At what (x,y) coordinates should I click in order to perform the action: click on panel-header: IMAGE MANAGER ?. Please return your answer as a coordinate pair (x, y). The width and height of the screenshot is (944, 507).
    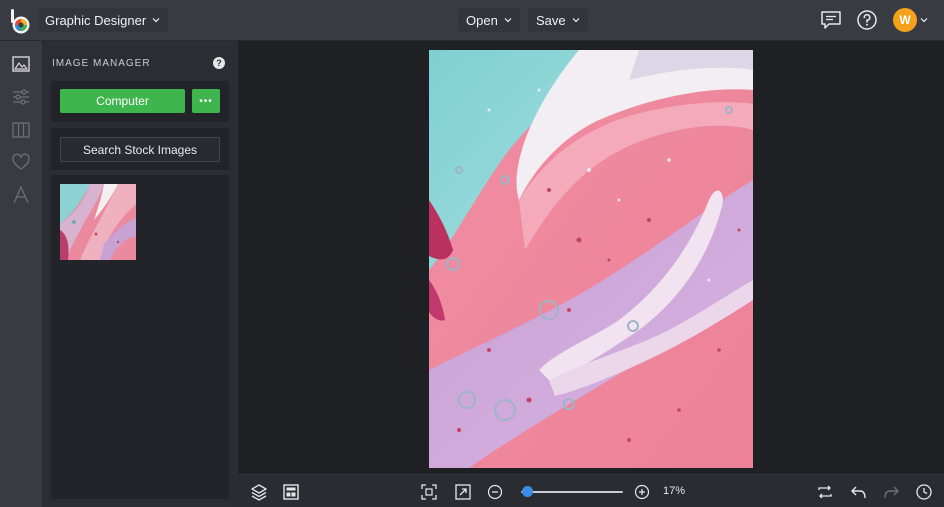
    Looking at the image, I should click on (140, 61).